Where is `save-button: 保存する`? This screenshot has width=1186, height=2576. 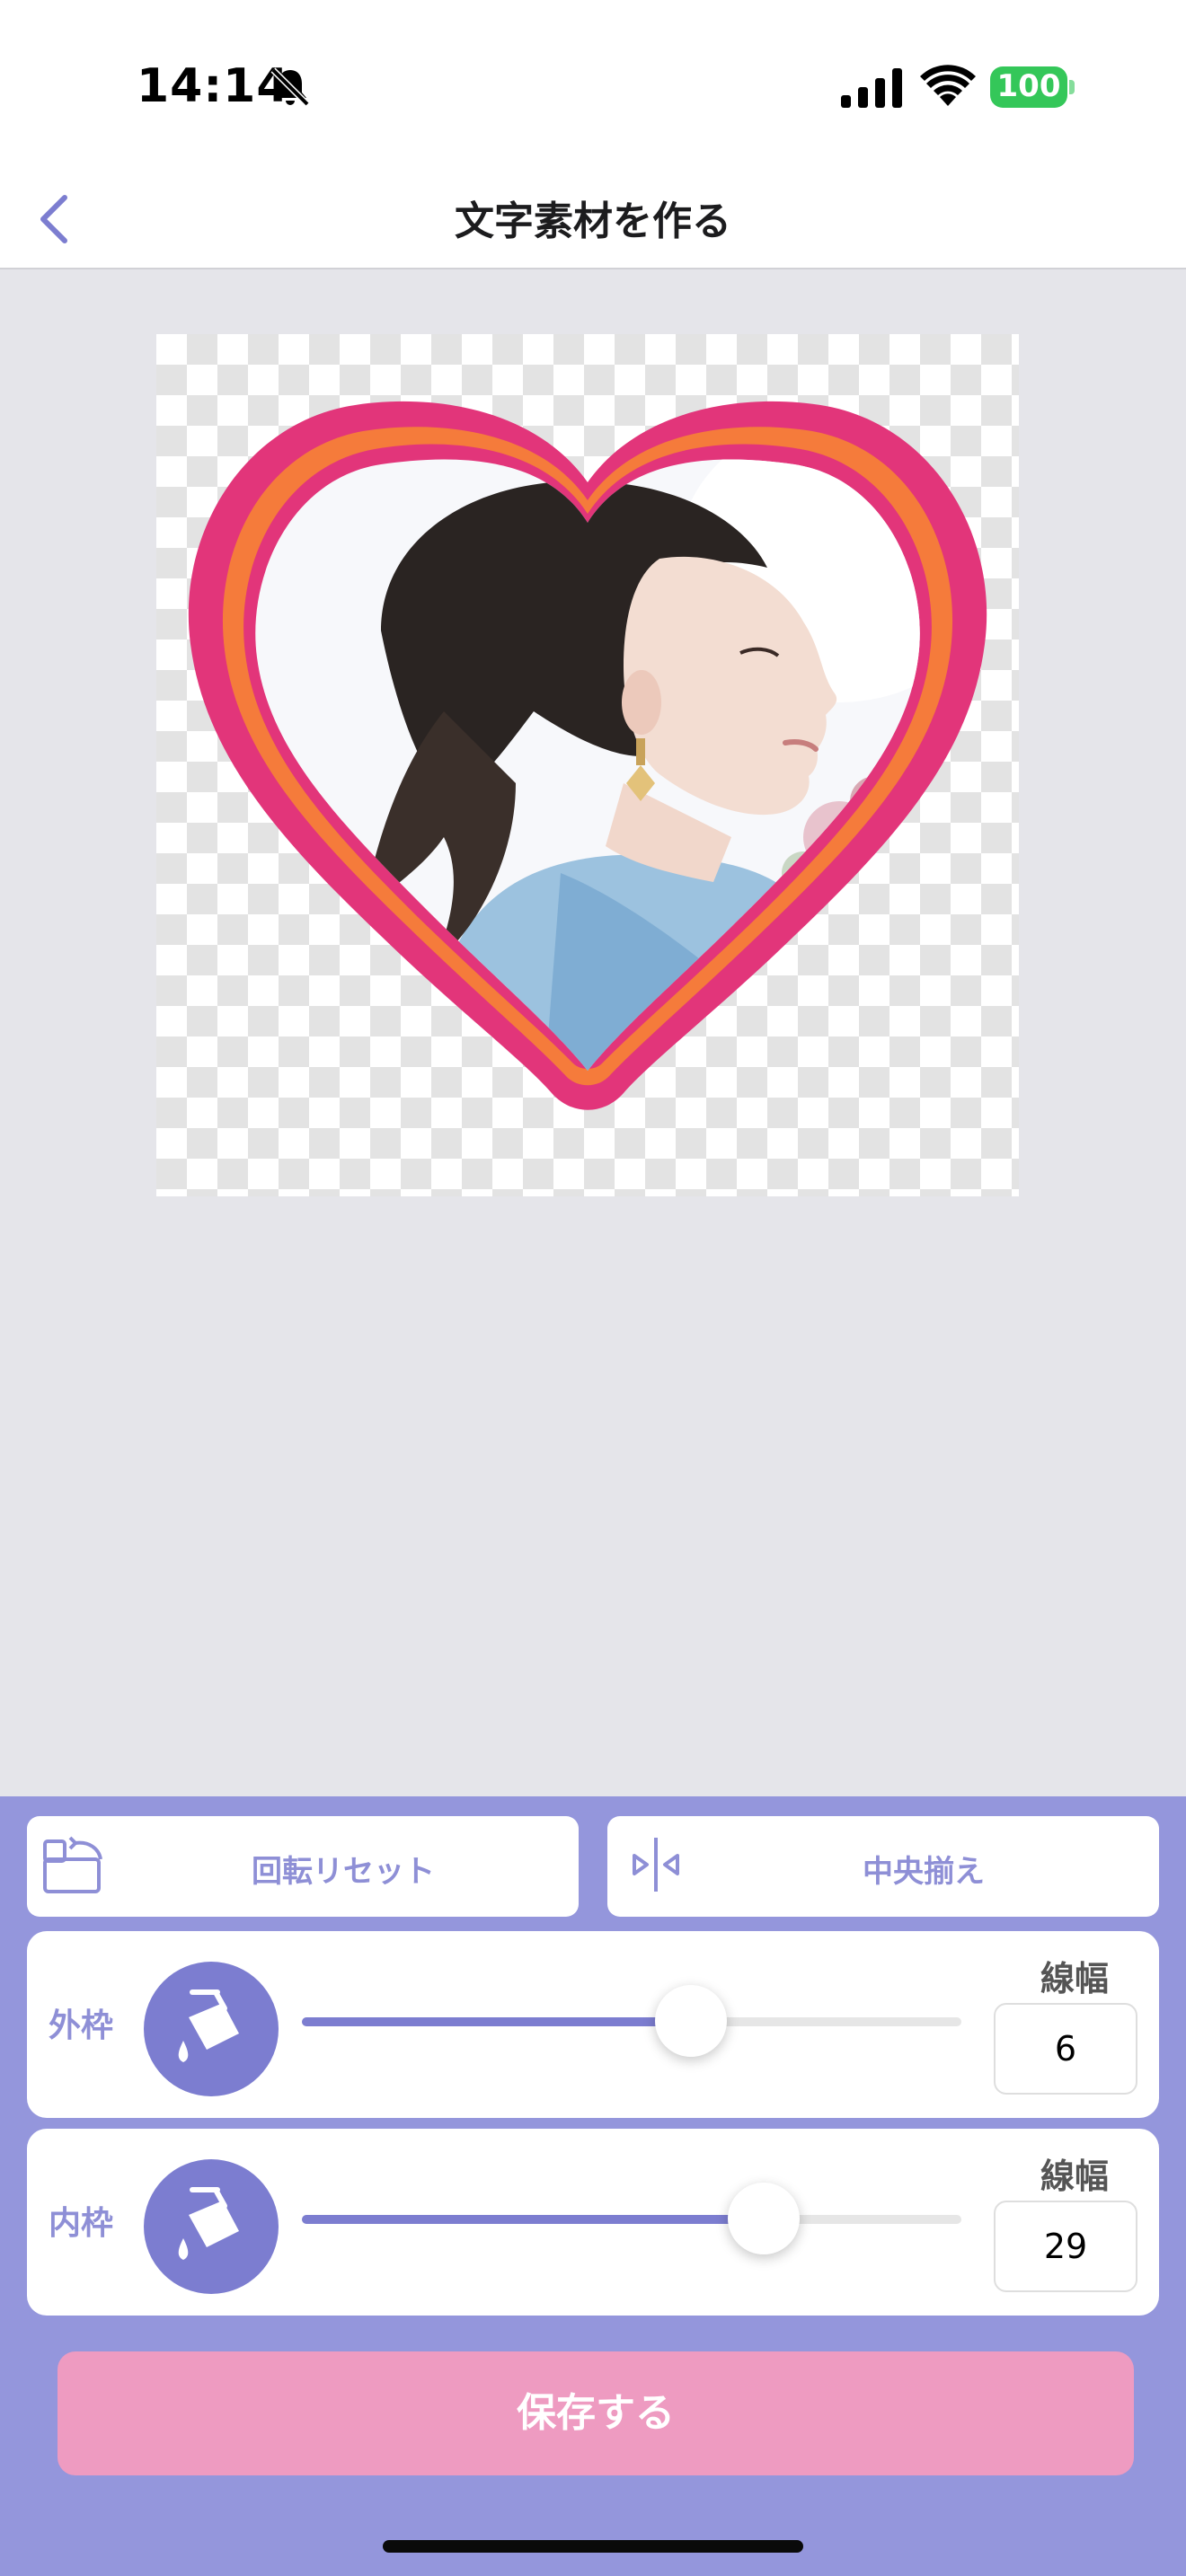
save-button: 保存する is located at coordinates (596, 2413).